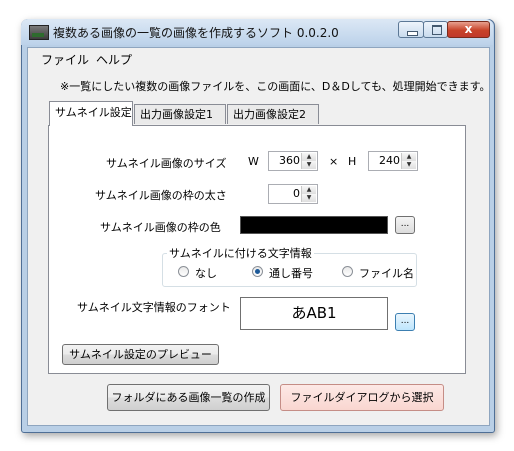 Image resolution: width=514 pixels, height=451 pixels. I want to click on width-spin-buttons: ▲ ▼, so click(308, 161).